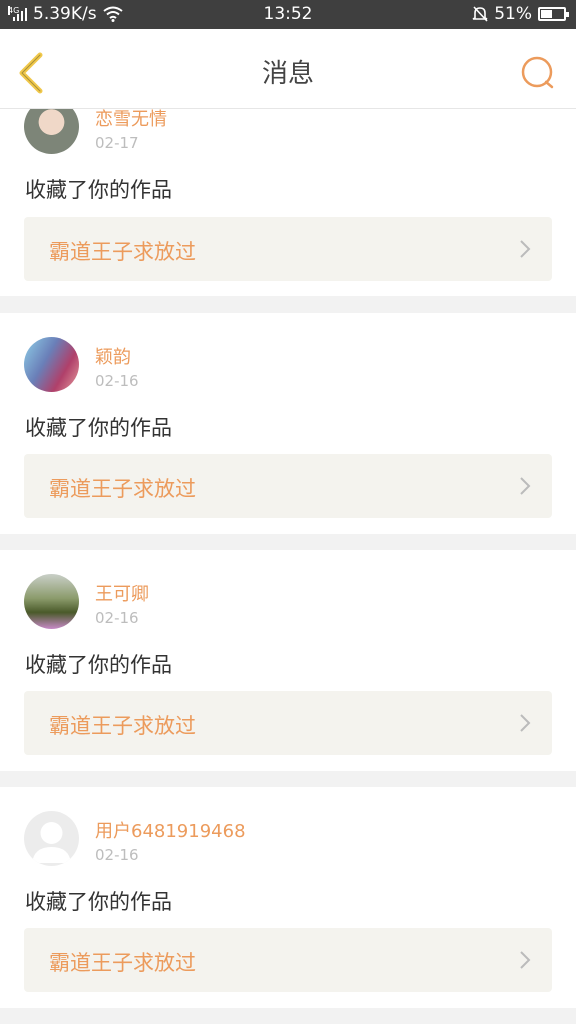 Image resolution: width=576 pixels, height=1024 pixels. Describe the element at coordinates (480, 14) in the screenshot. I see `bell-muted-icon` at that location.